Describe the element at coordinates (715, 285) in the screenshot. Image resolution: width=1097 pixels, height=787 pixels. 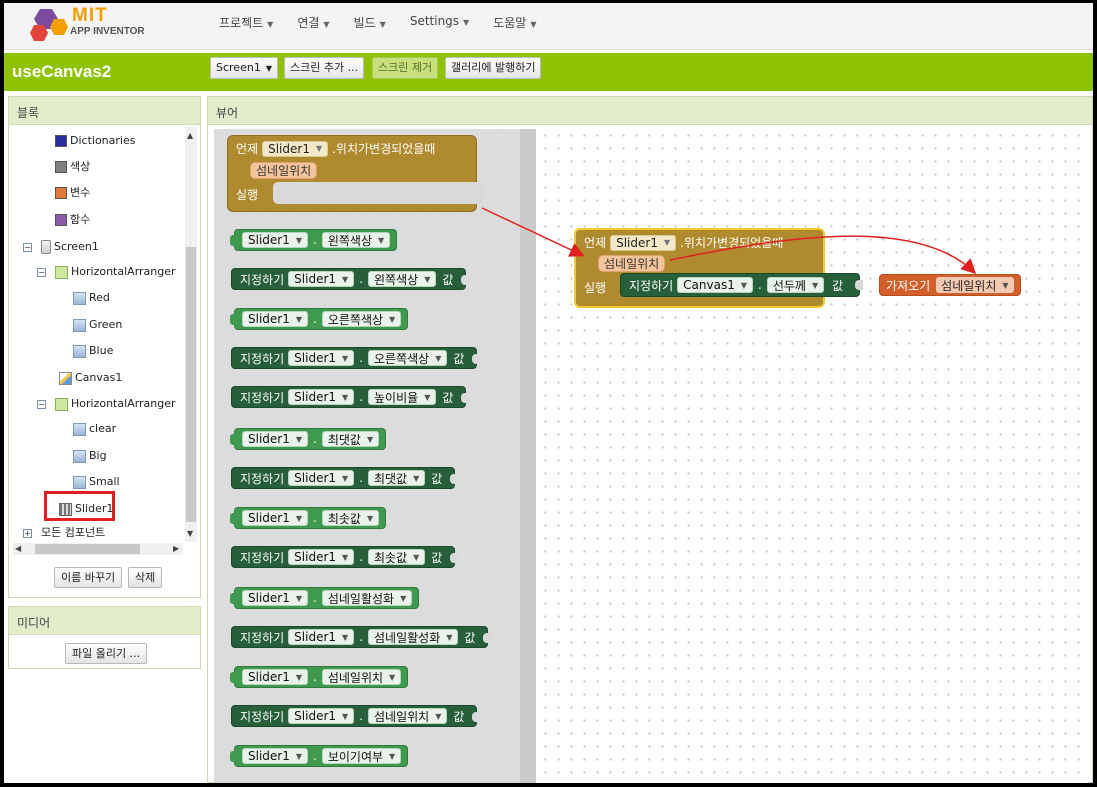
I see `component-dropdown: Canvas1 ▼` at that location.